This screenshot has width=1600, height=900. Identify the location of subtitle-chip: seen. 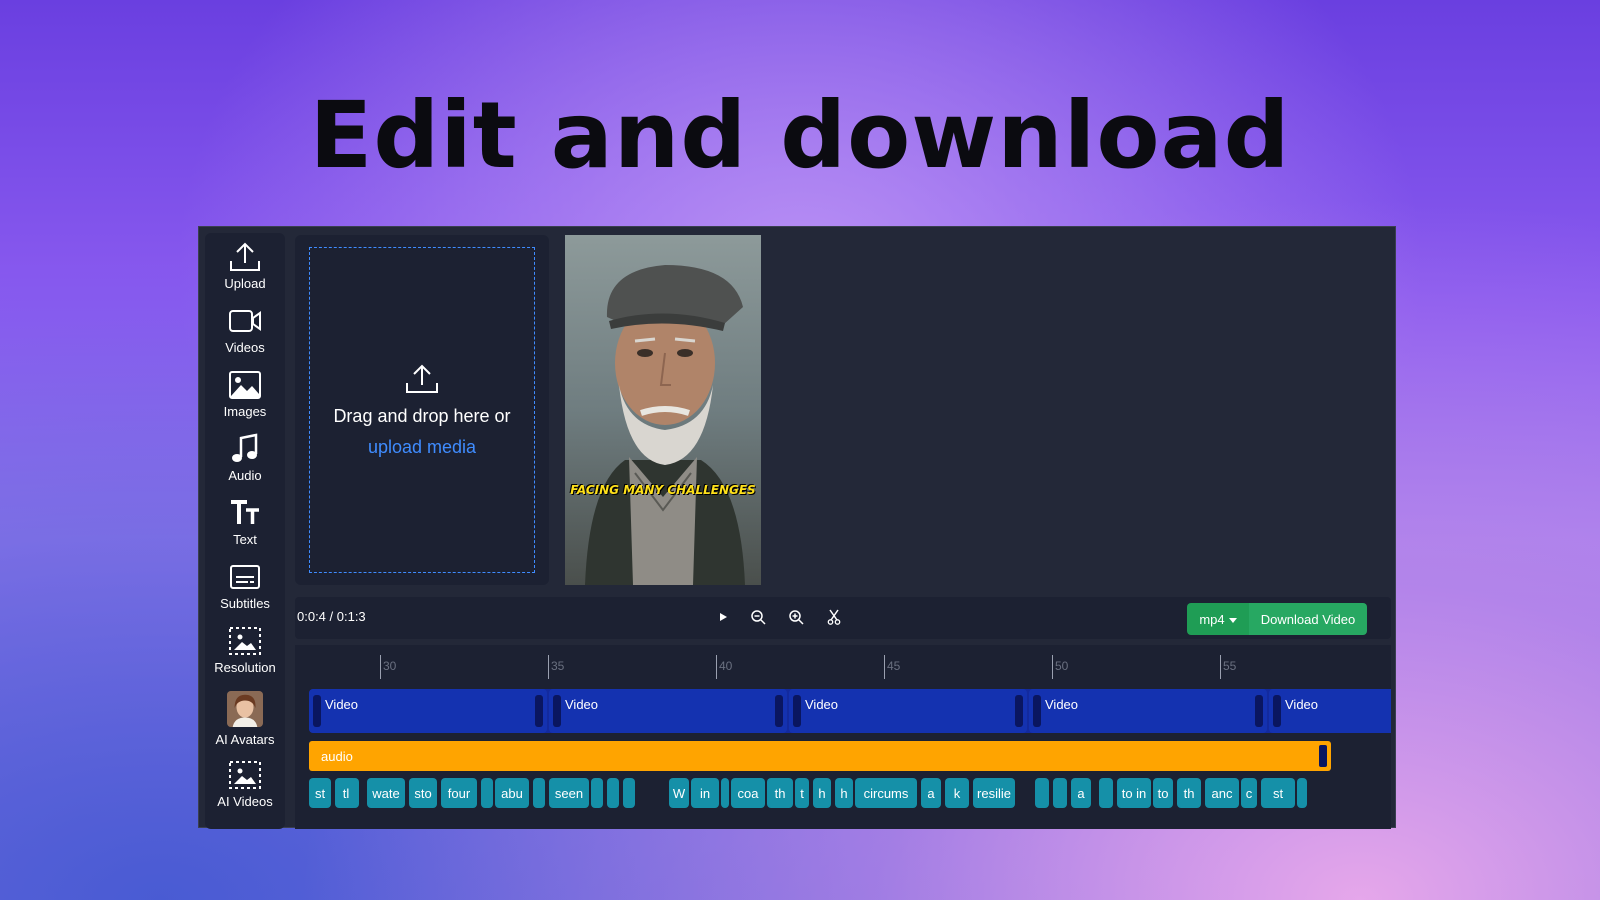
(569, 793).